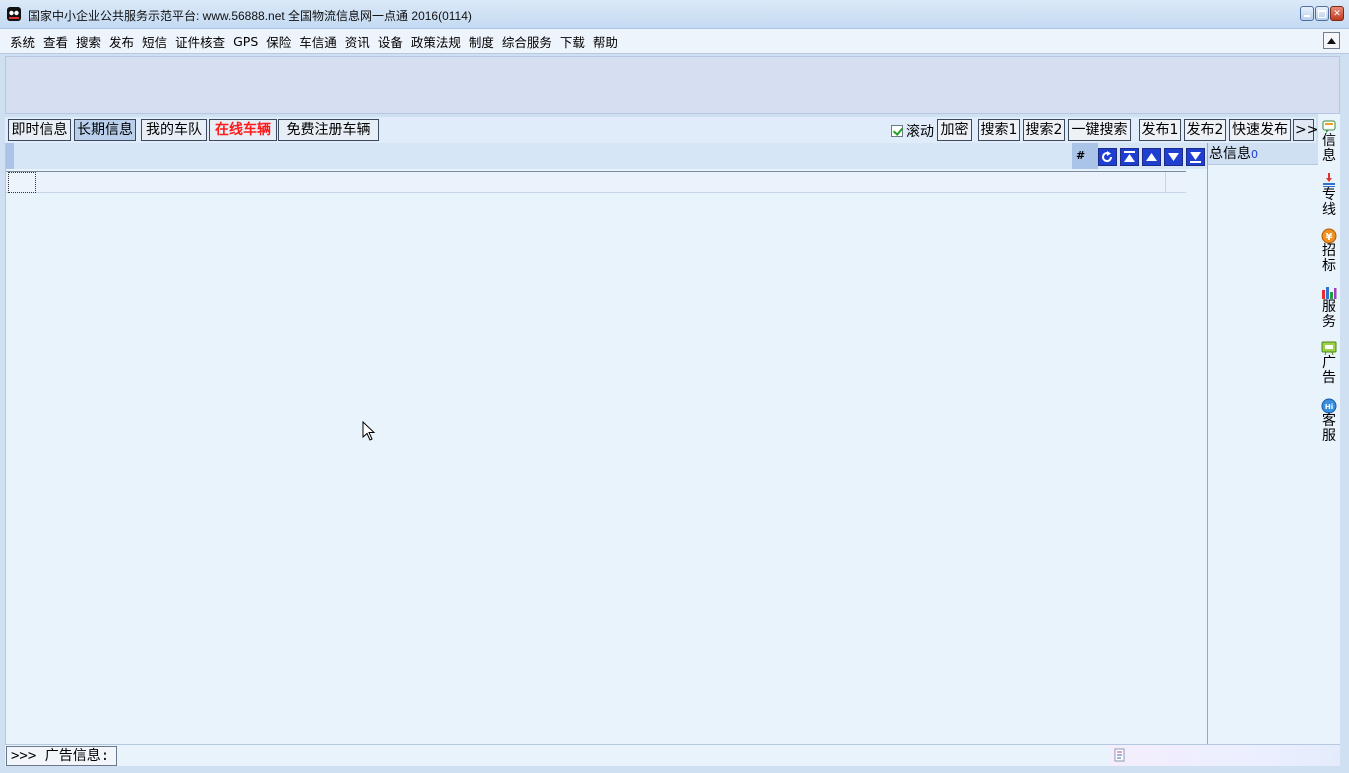 The image size is (1349, 773). Describe the element at coordinates (1205, 130) in the screenshot. I see `publish2-button: 发布2` at that location.